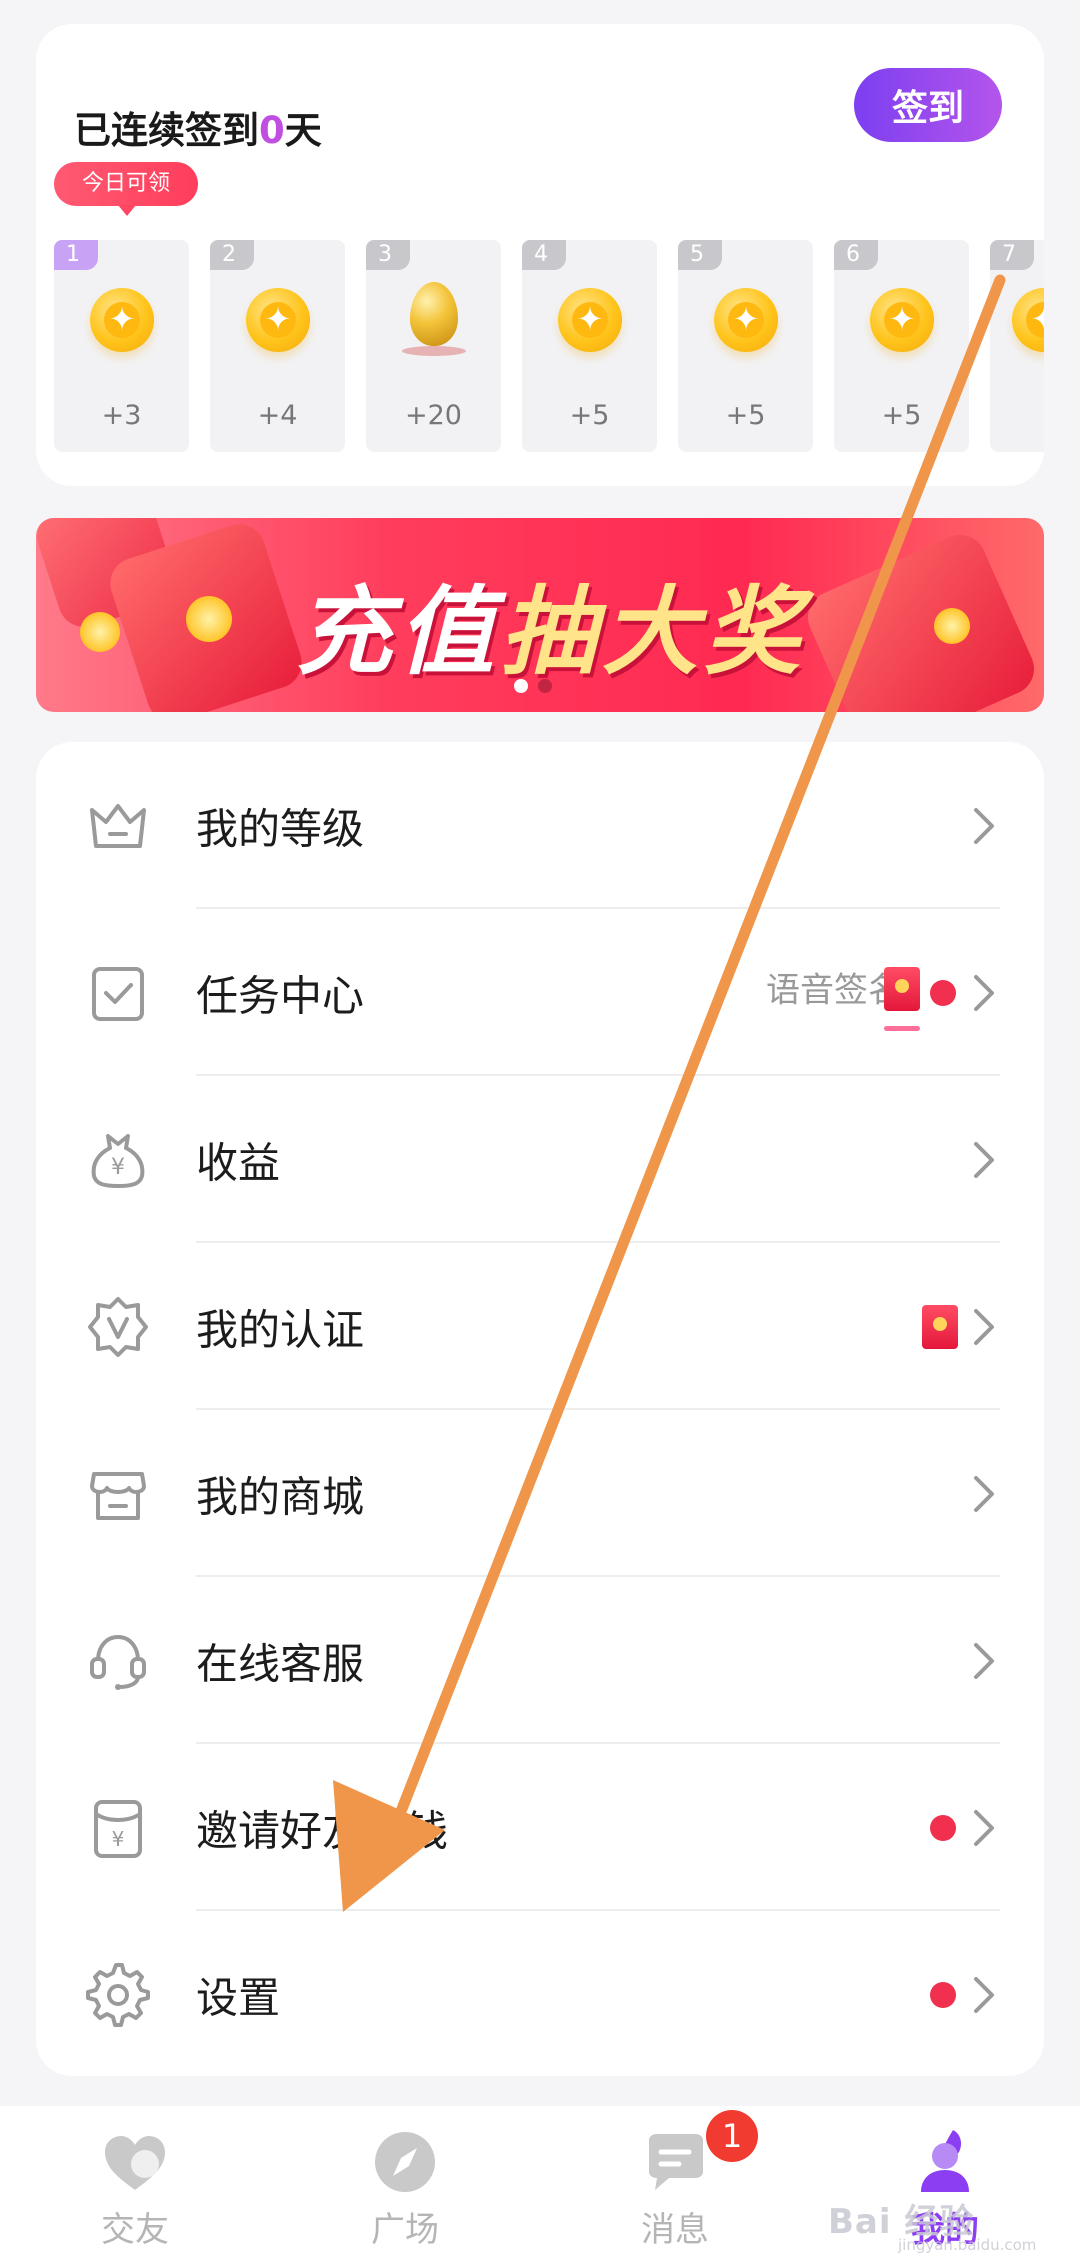  I want to click on shop-icon, so click(118, 1494).